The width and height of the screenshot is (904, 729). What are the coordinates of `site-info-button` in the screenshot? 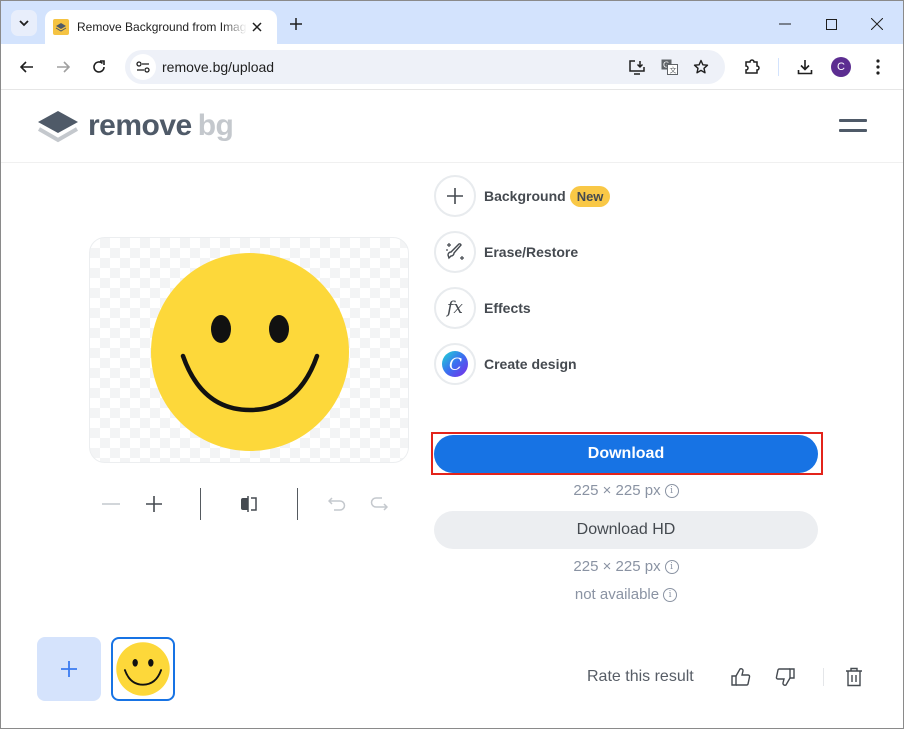 It's located at (143, 67).